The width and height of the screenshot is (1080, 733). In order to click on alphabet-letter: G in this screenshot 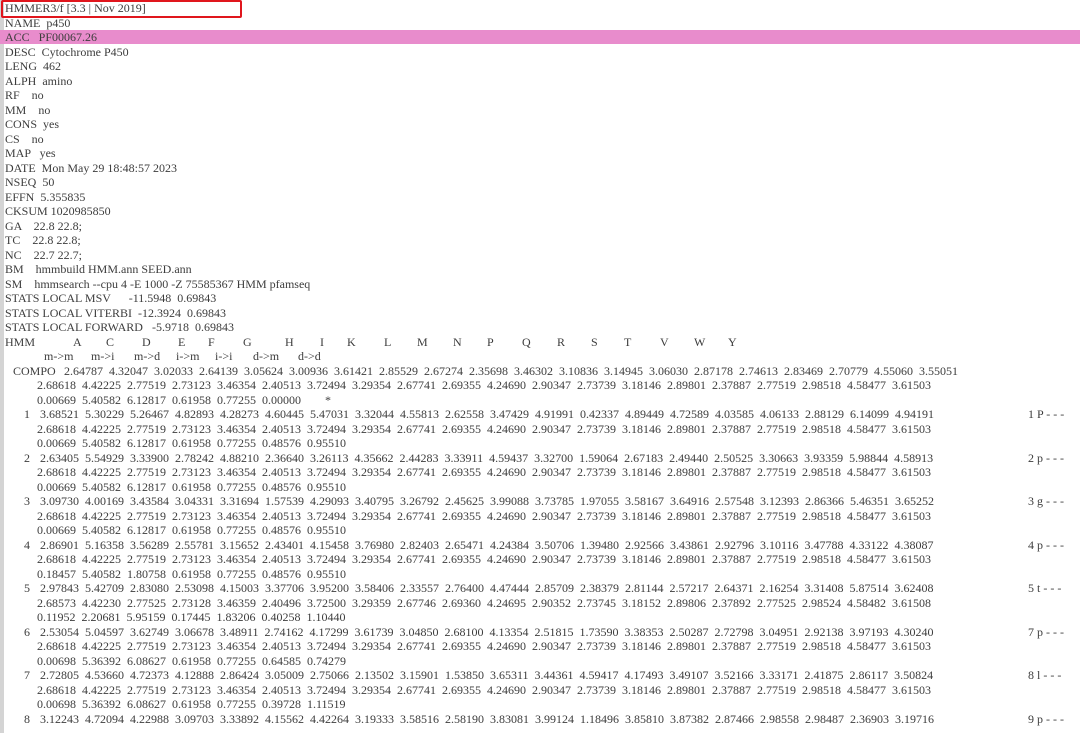, I will do `click(247, 341)`.